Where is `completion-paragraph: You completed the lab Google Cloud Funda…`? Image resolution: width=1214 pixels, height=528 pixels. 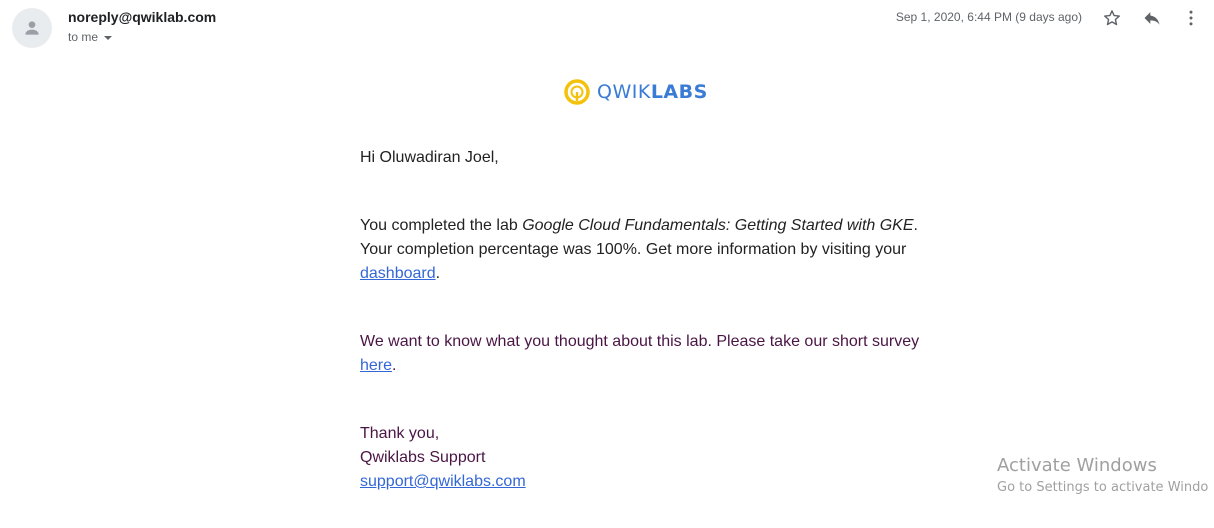
completion-paragraph: You completed the lab Google Cloud Funda… is located at coordinates (640, 250).